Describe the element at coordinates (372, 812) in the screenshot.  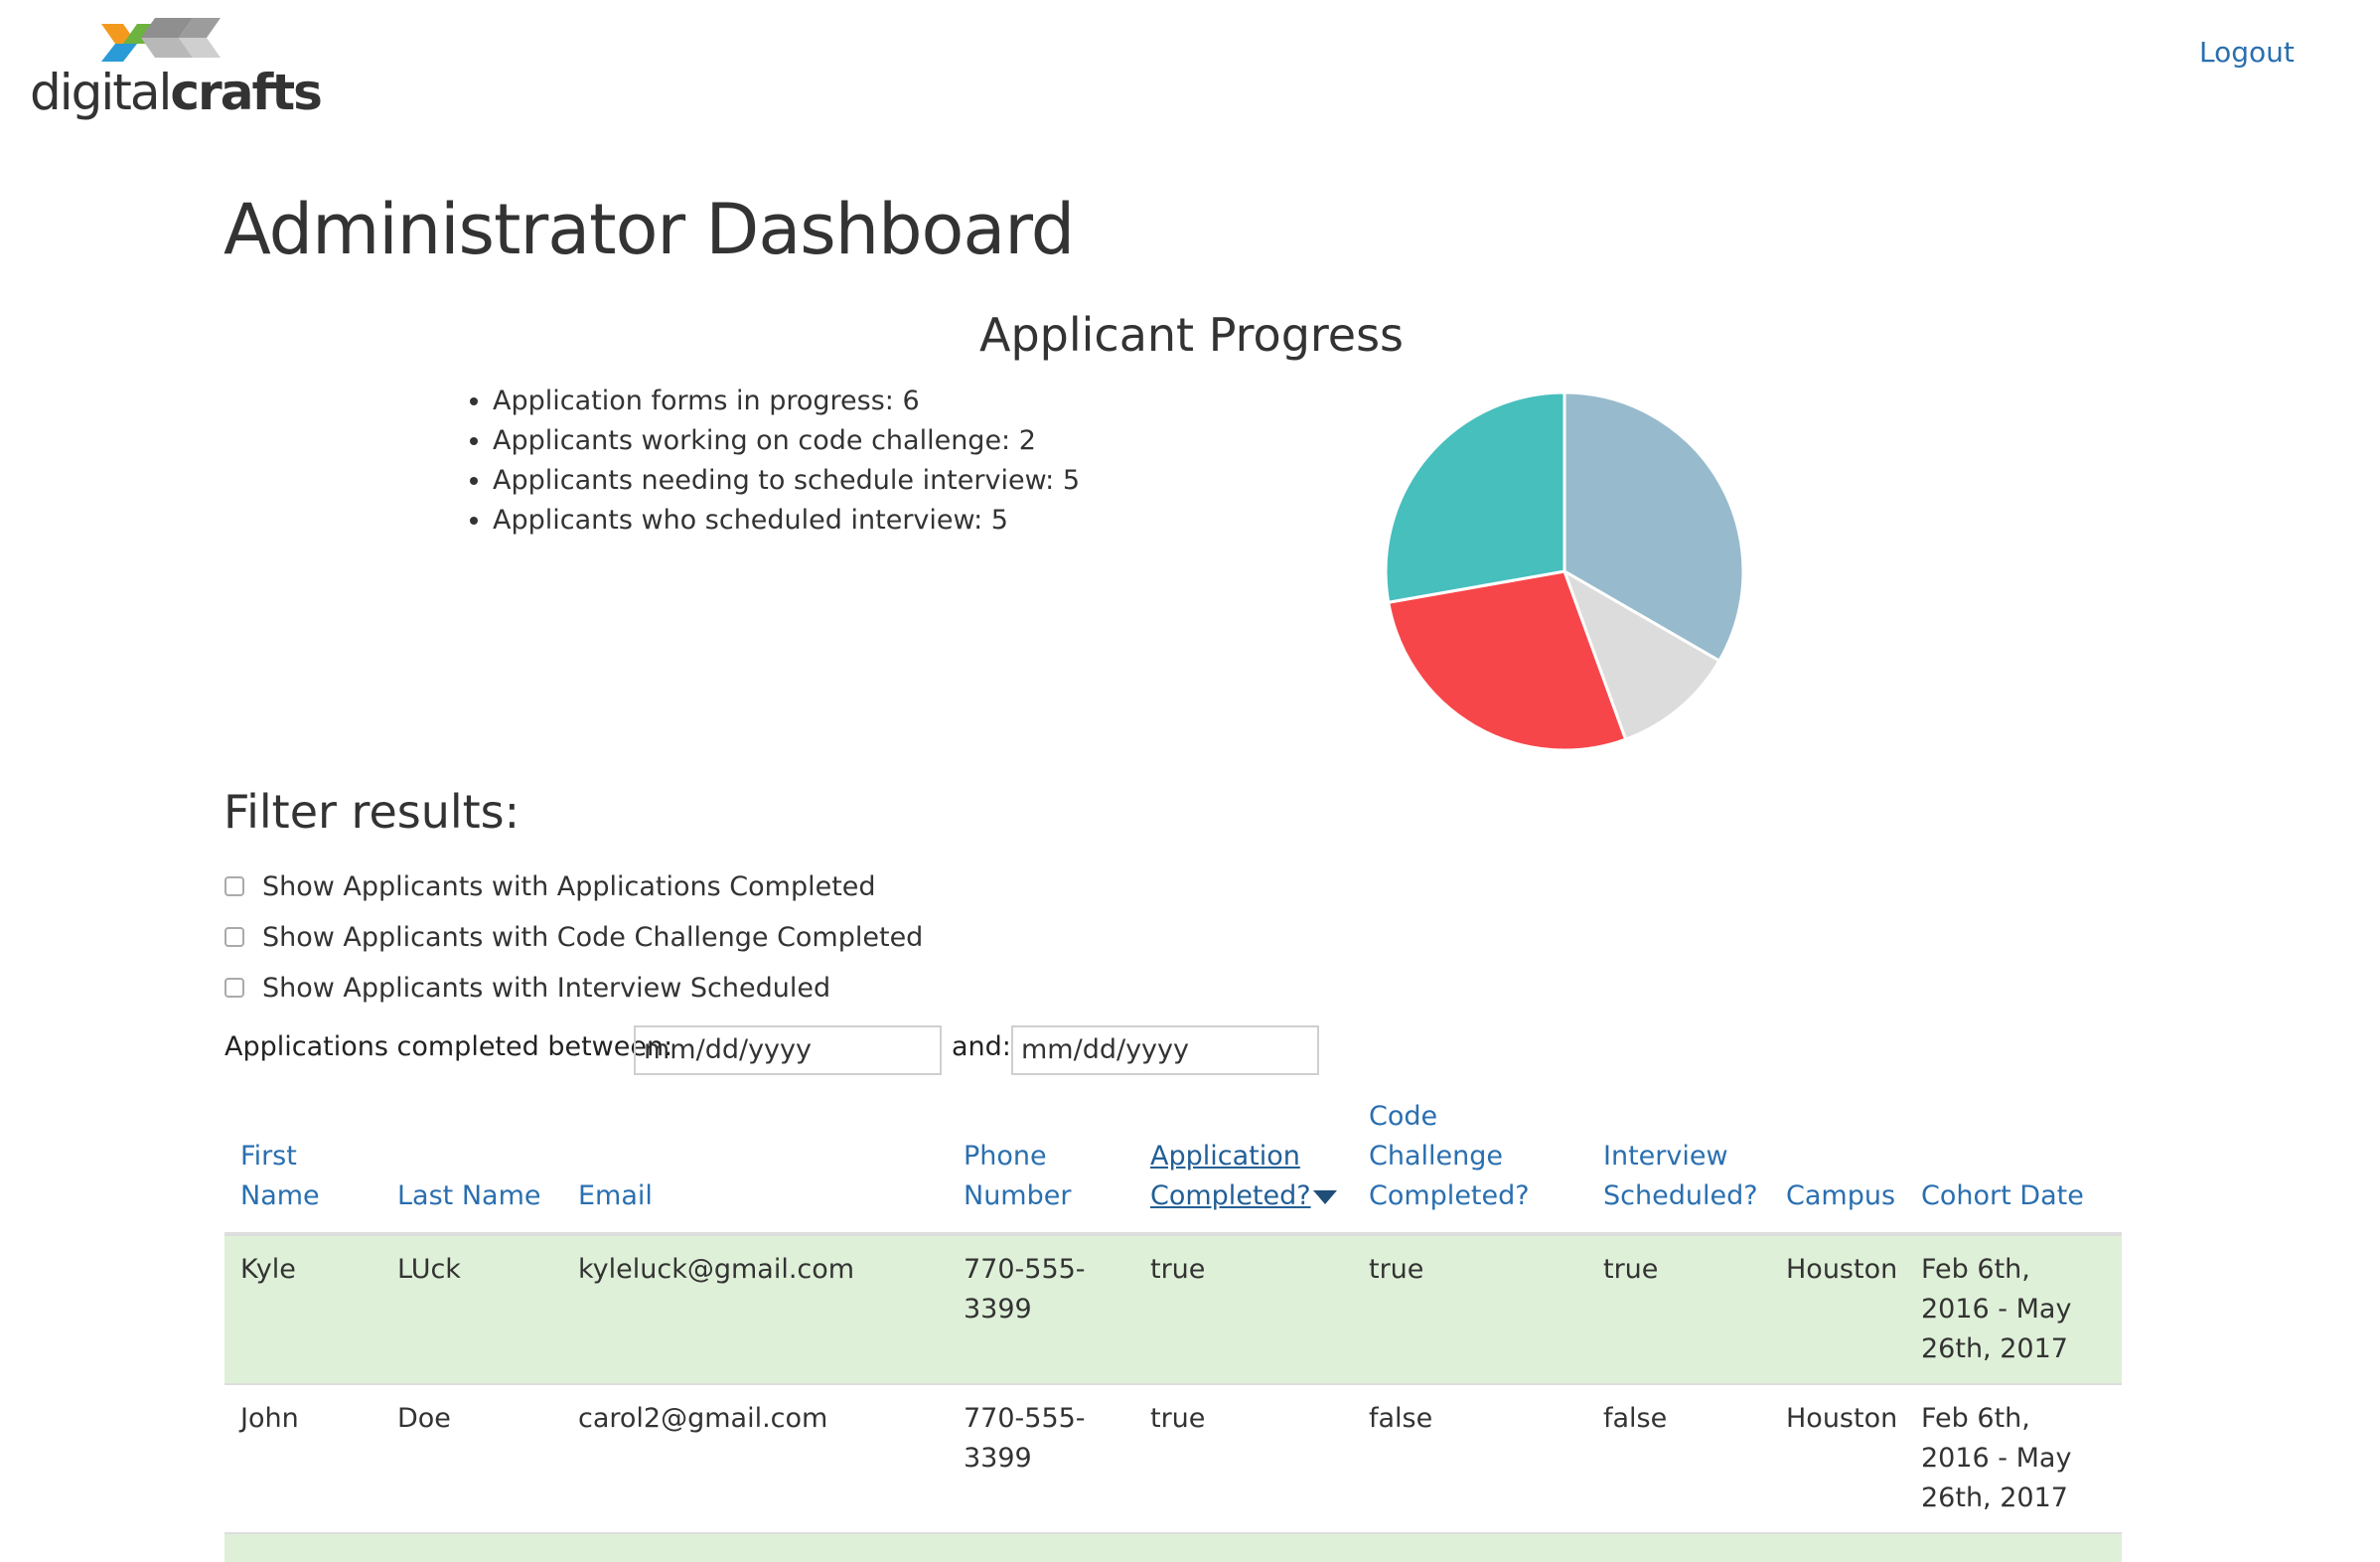
I see `filter-results-title: Filter results:` at that location.